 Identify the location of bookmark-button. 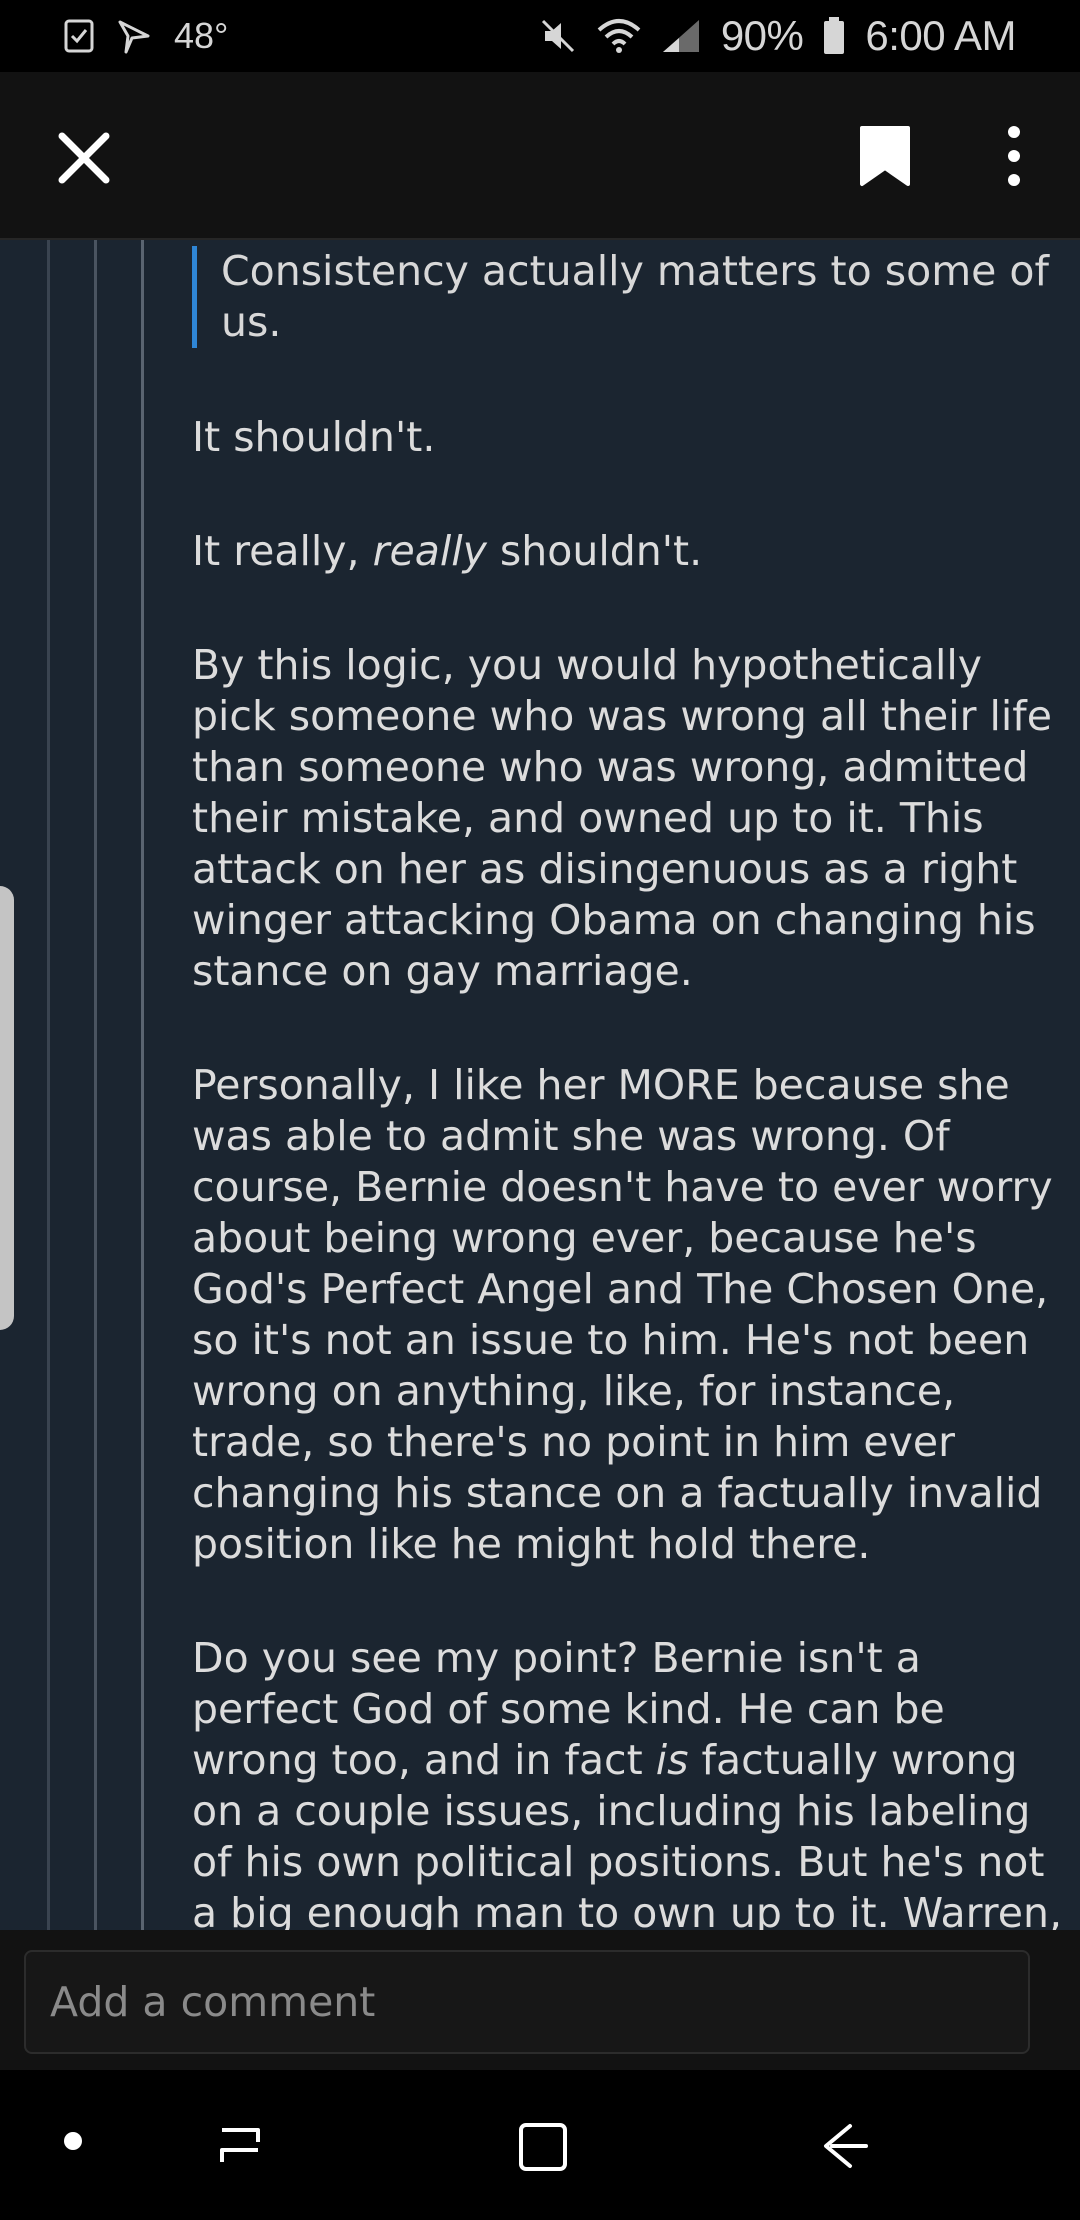
(885, 156).